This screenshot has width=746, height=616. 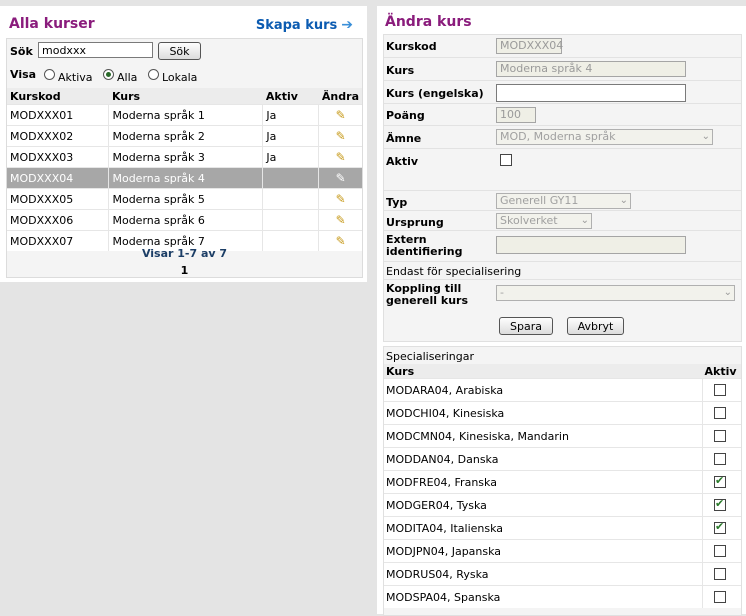 What do you see at coordinates (543, 551) in the screenshot?
I see `specialization-name: MODJPN04, Japanska` at bounding box center [543, 551].